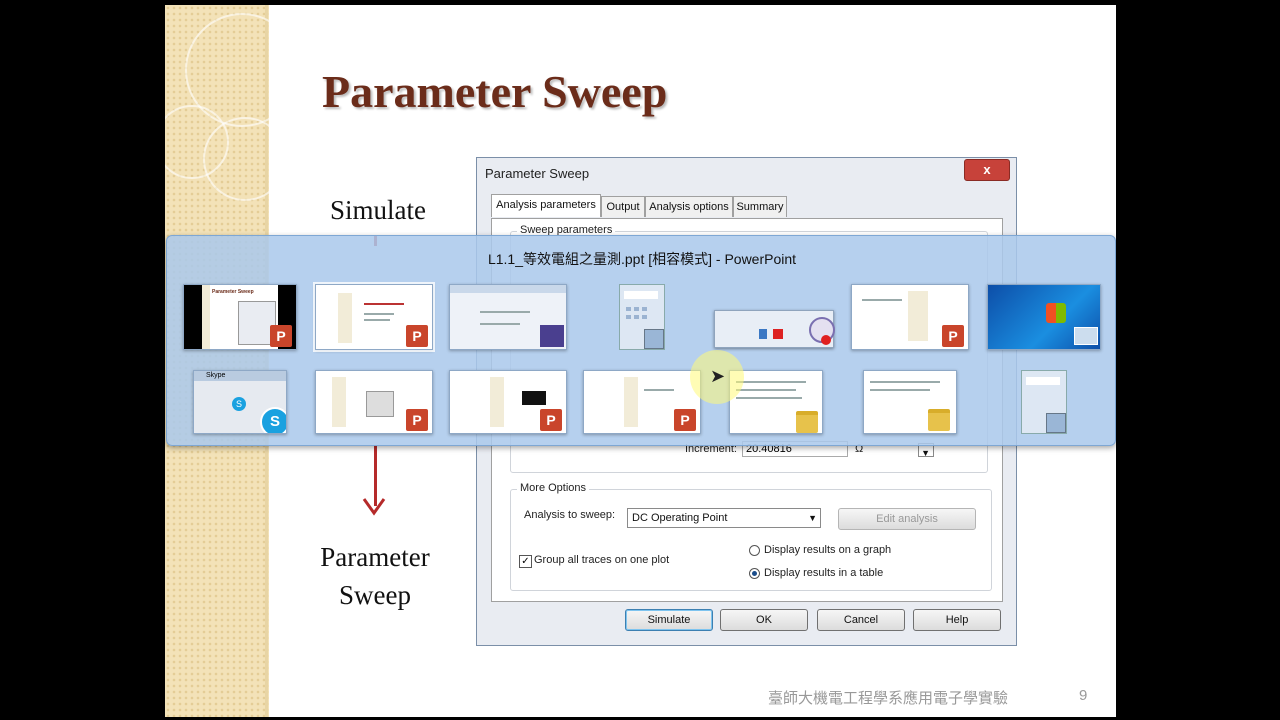  What do you see at coordinates (680, 518) in the screenshot?
I see `analysis-to-sweep-value: DC Operating Point` at bounding box center [680, 518].